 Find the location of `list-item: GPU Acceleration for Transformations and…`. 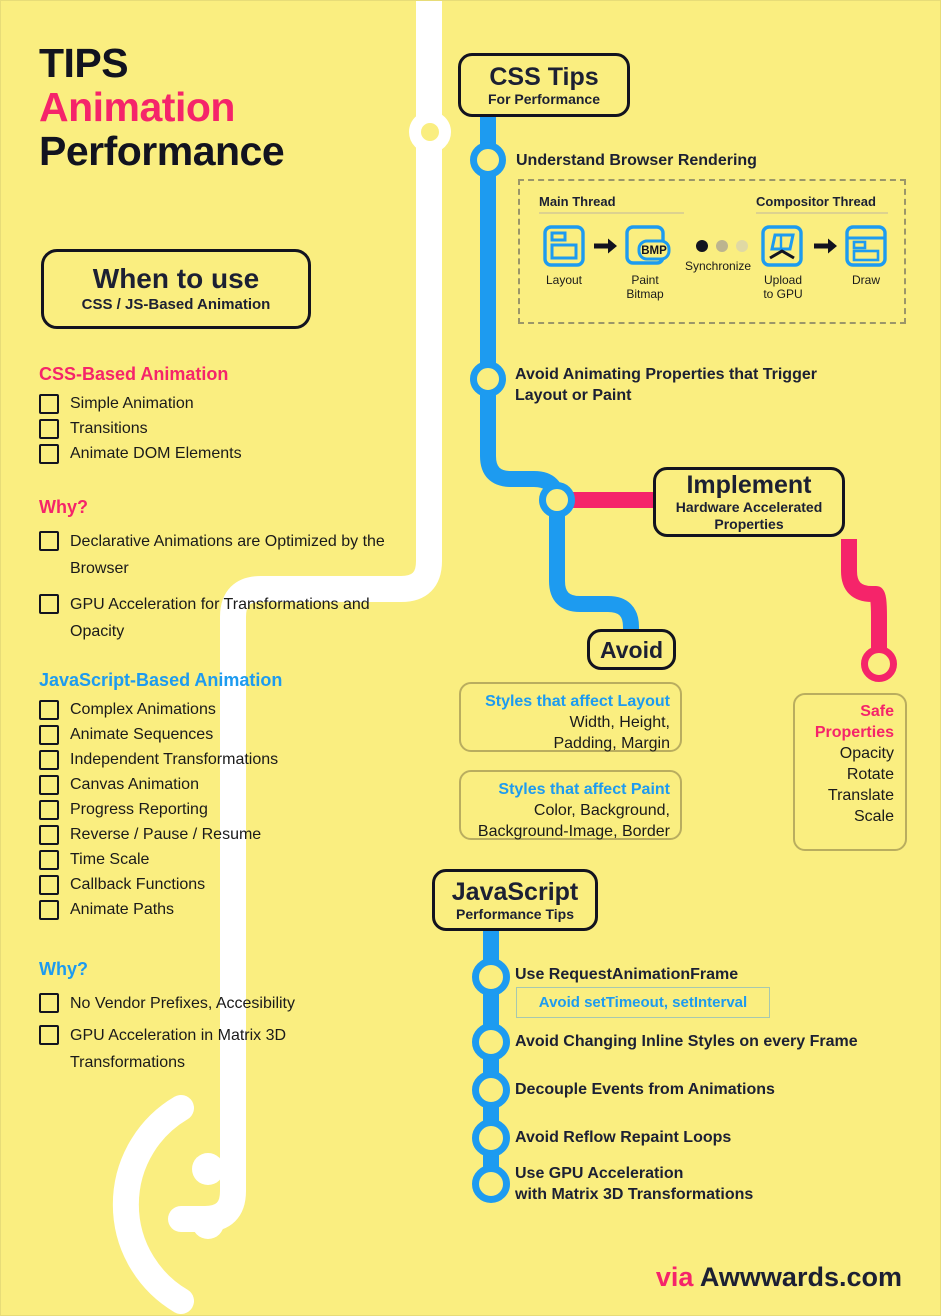

list-item: GPU Acceleration for Transformations and… is located at coordinates (214, 618).